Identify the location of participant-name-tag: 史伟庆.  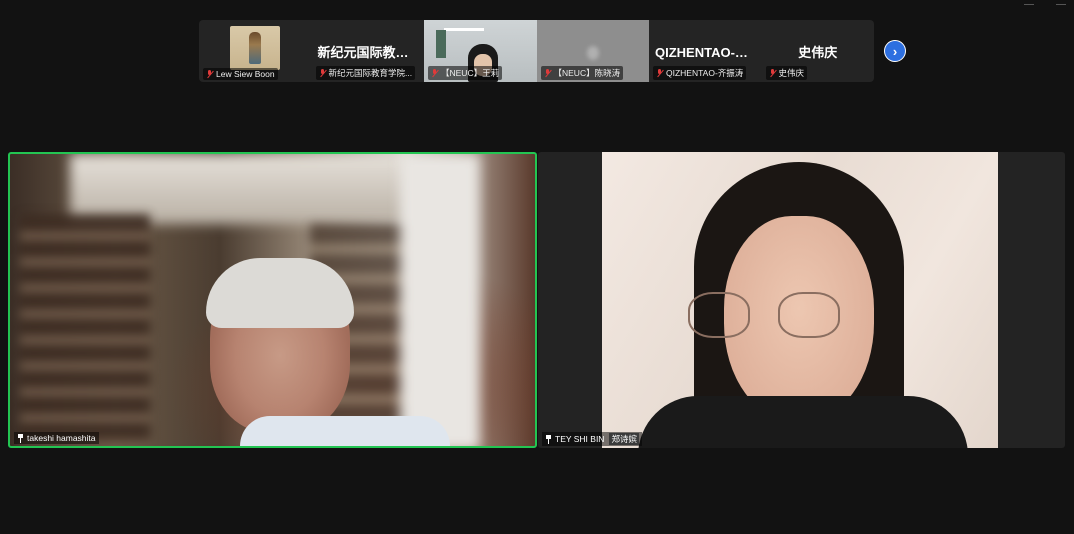
(786, 73).